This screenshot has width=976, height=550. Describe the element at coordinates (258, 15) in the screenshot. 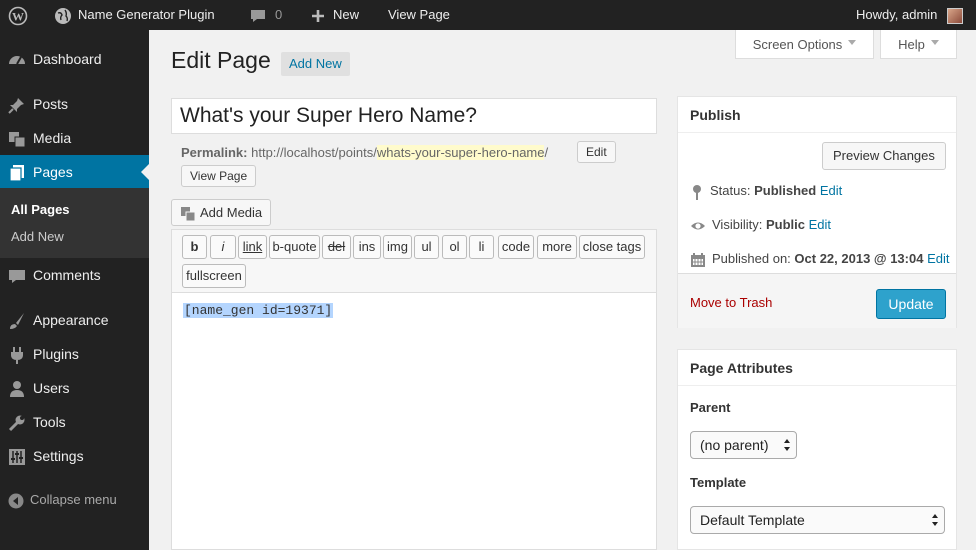

I see `comment-bubble-icon` at that location.